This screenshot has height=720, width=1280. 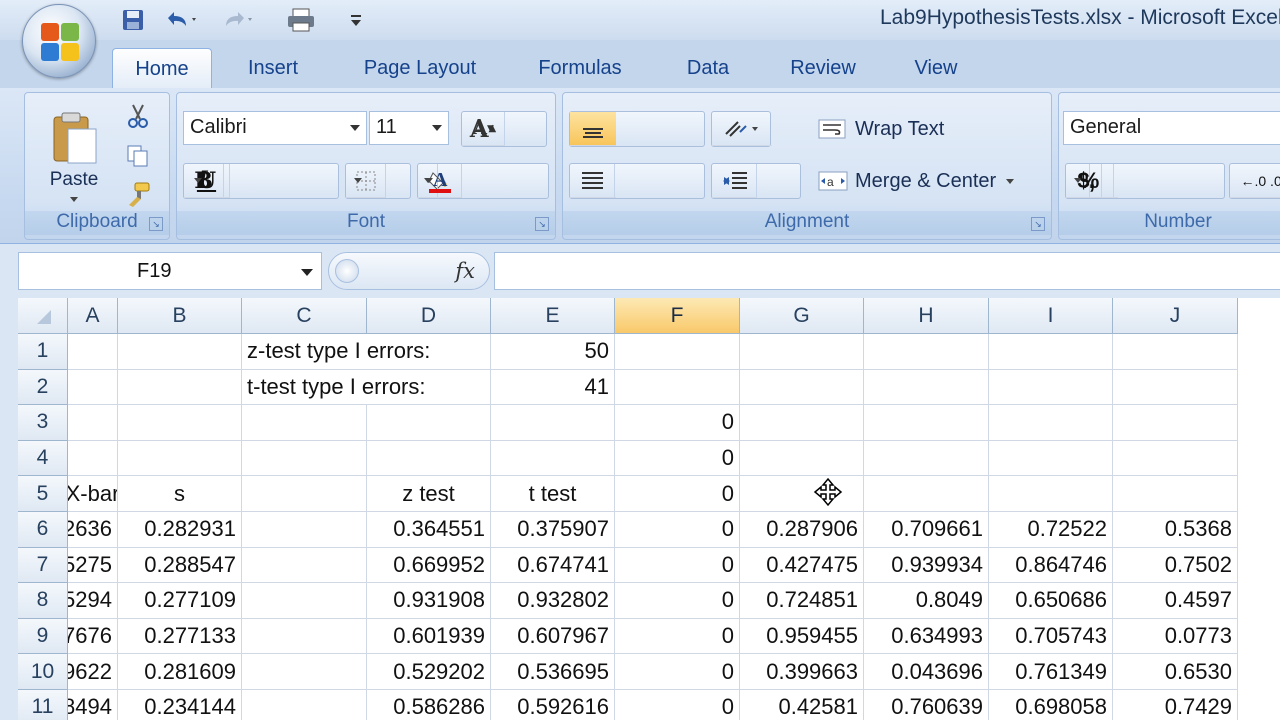 I want to click on cell-i7: 0.864746, so click(x=1051, y=565).